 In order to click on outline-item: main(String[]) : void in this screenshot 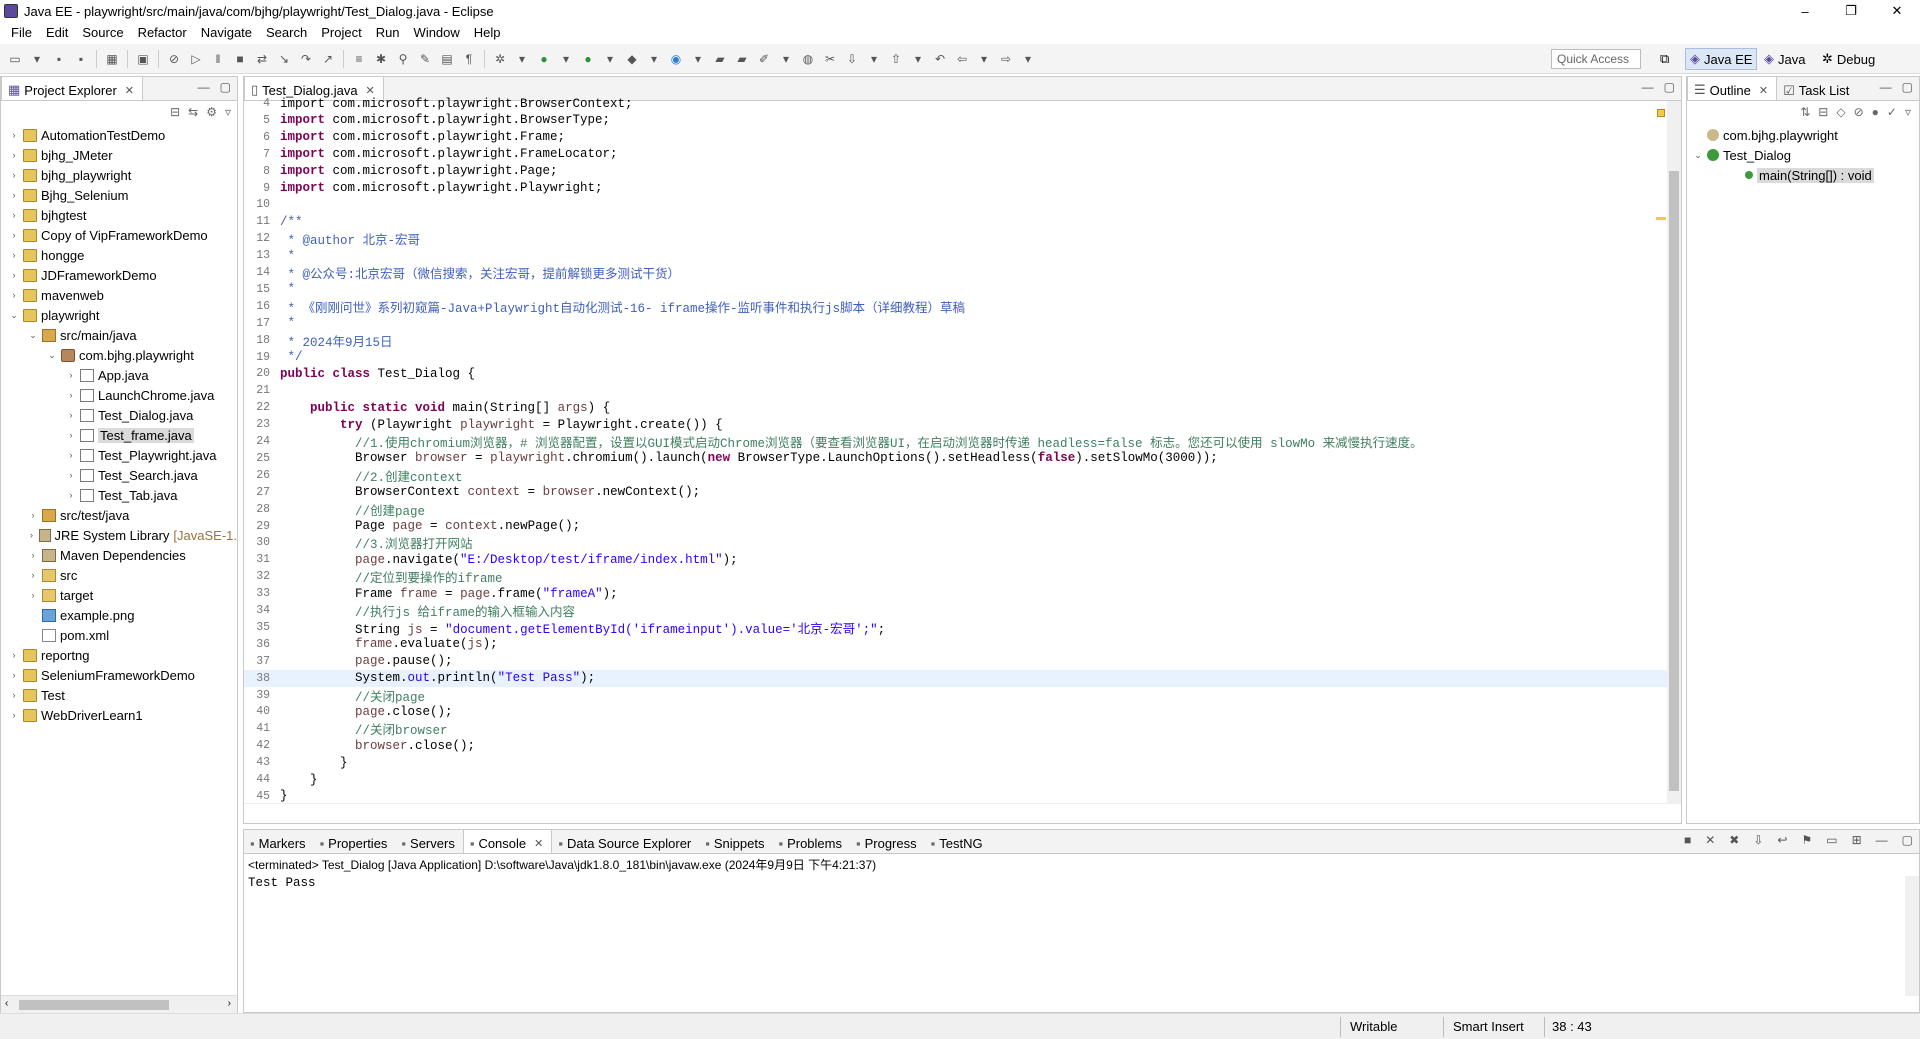, I will do `click(1805, 175)`.